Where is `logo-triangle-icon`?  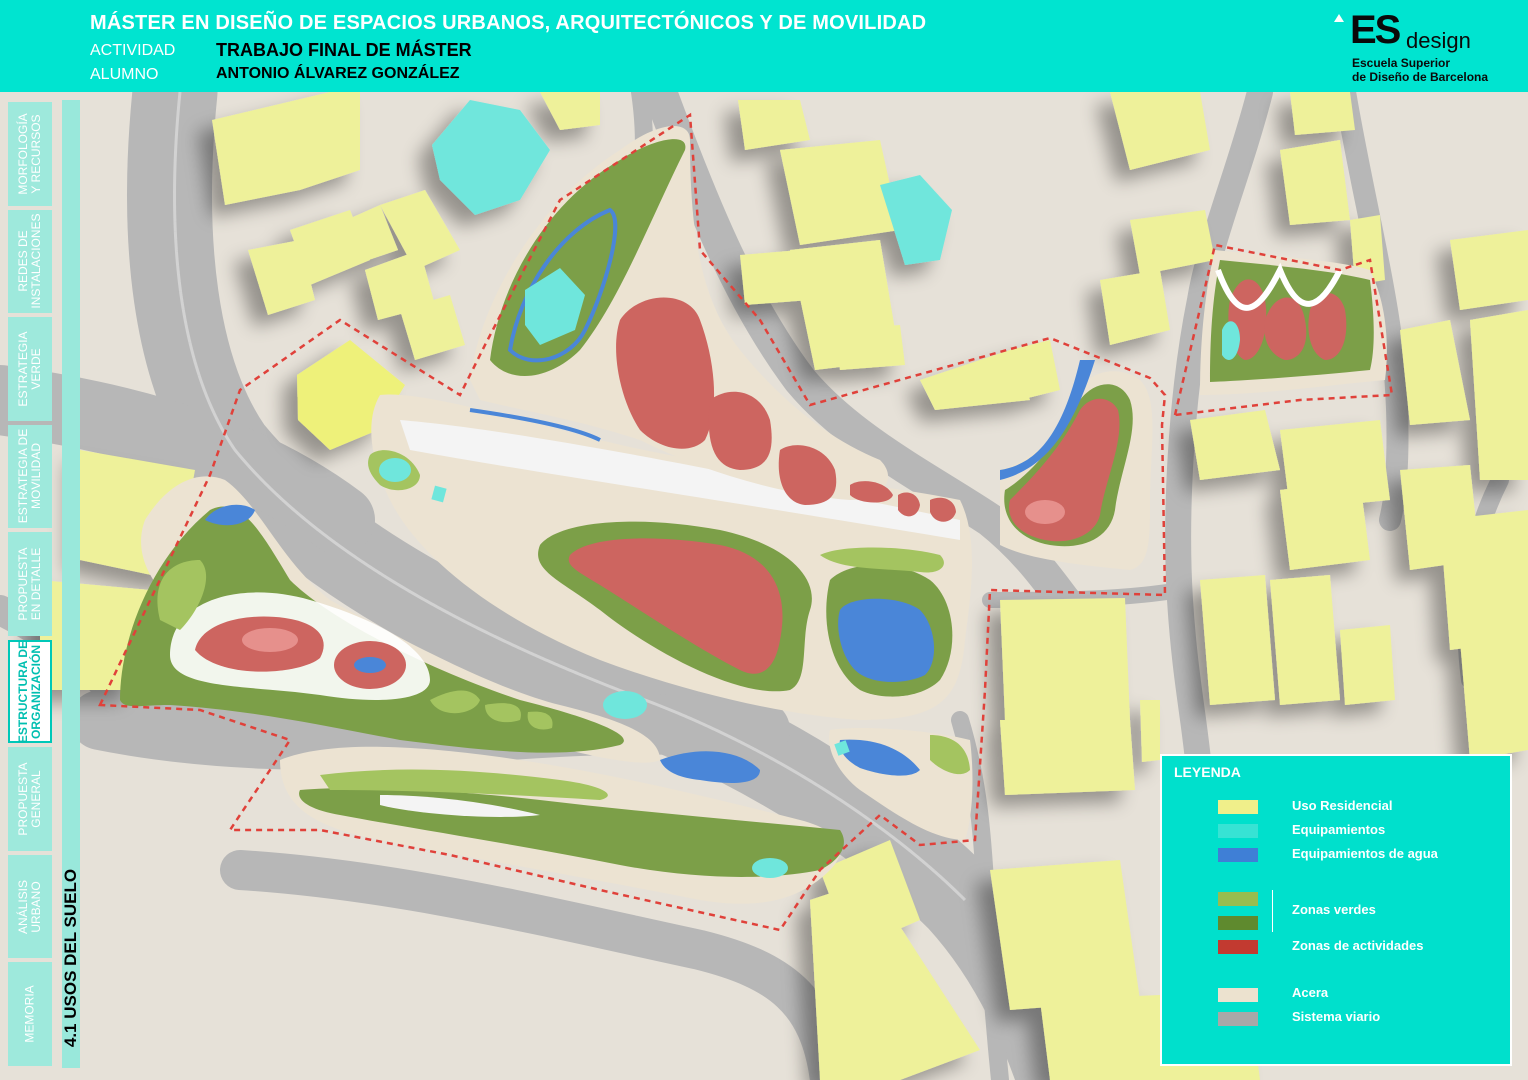 logo-triangle-icon is located at coordinates (1339, 18).